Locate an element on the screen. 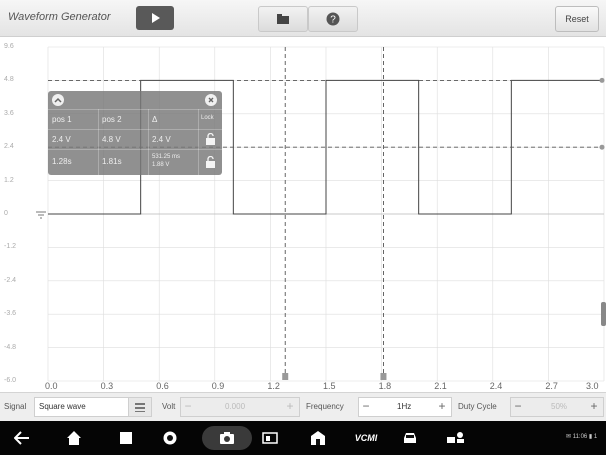 This screenshot has height=455, width=606. volt-label: Volt is located at coordinates (169, 406).